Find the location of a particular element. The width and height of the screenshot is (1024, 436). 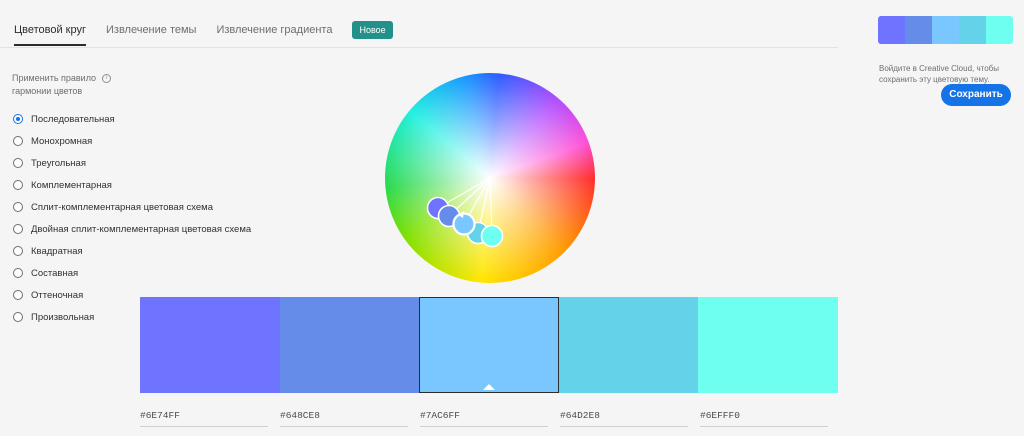

hex-field: #64D2E8 is located at coordinates (624, 418).